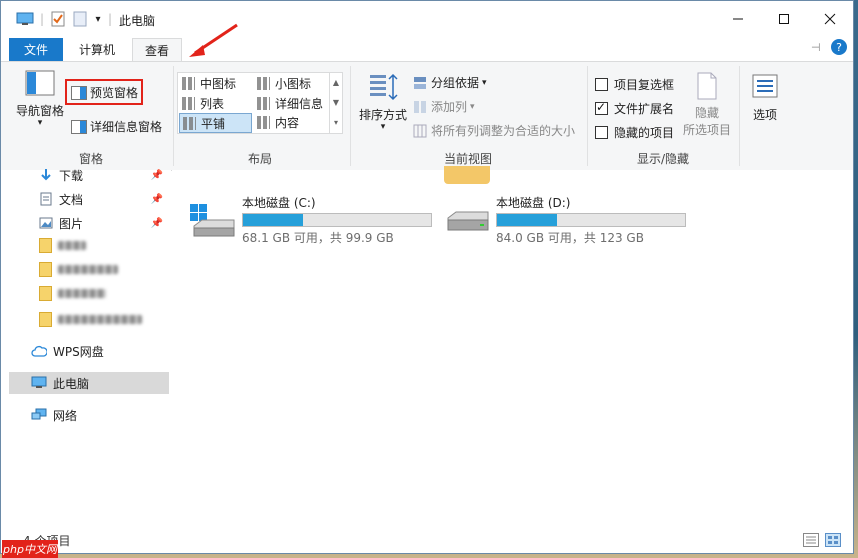  Describe the element at coordinates (98, 19) in the screenshot. I see `quick-access-dropdown-icon: ▾` at that location.